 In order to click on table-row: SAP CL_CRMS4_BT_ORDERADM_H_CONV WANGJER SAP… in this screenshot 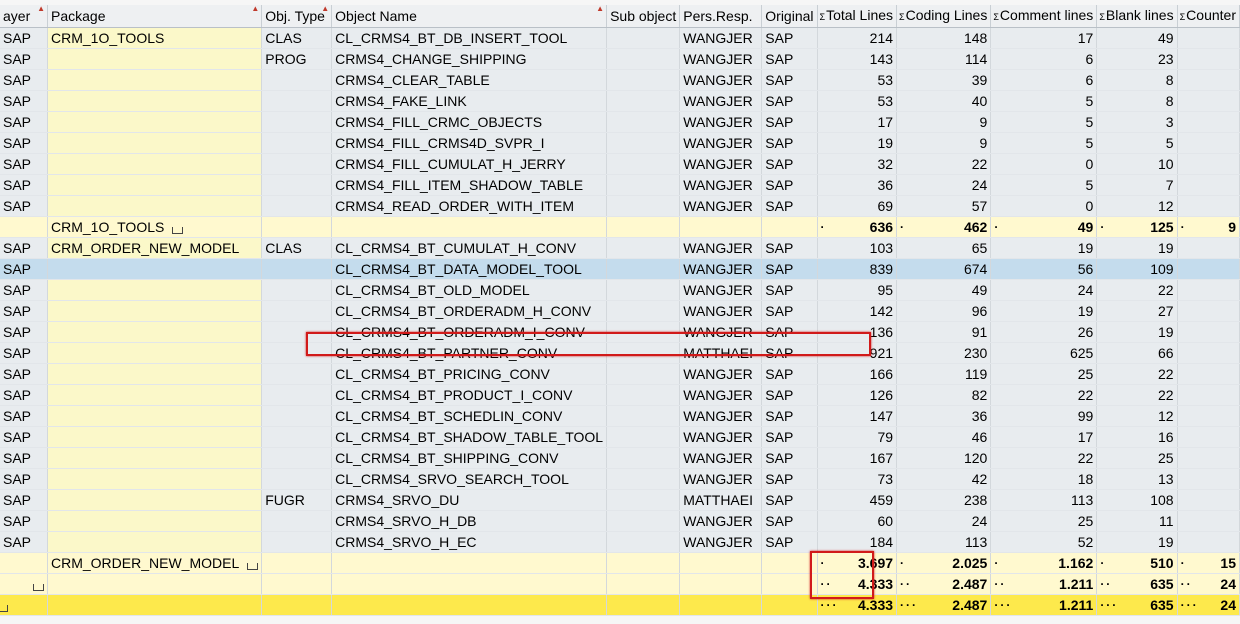, I will do `click(620, 311)`.